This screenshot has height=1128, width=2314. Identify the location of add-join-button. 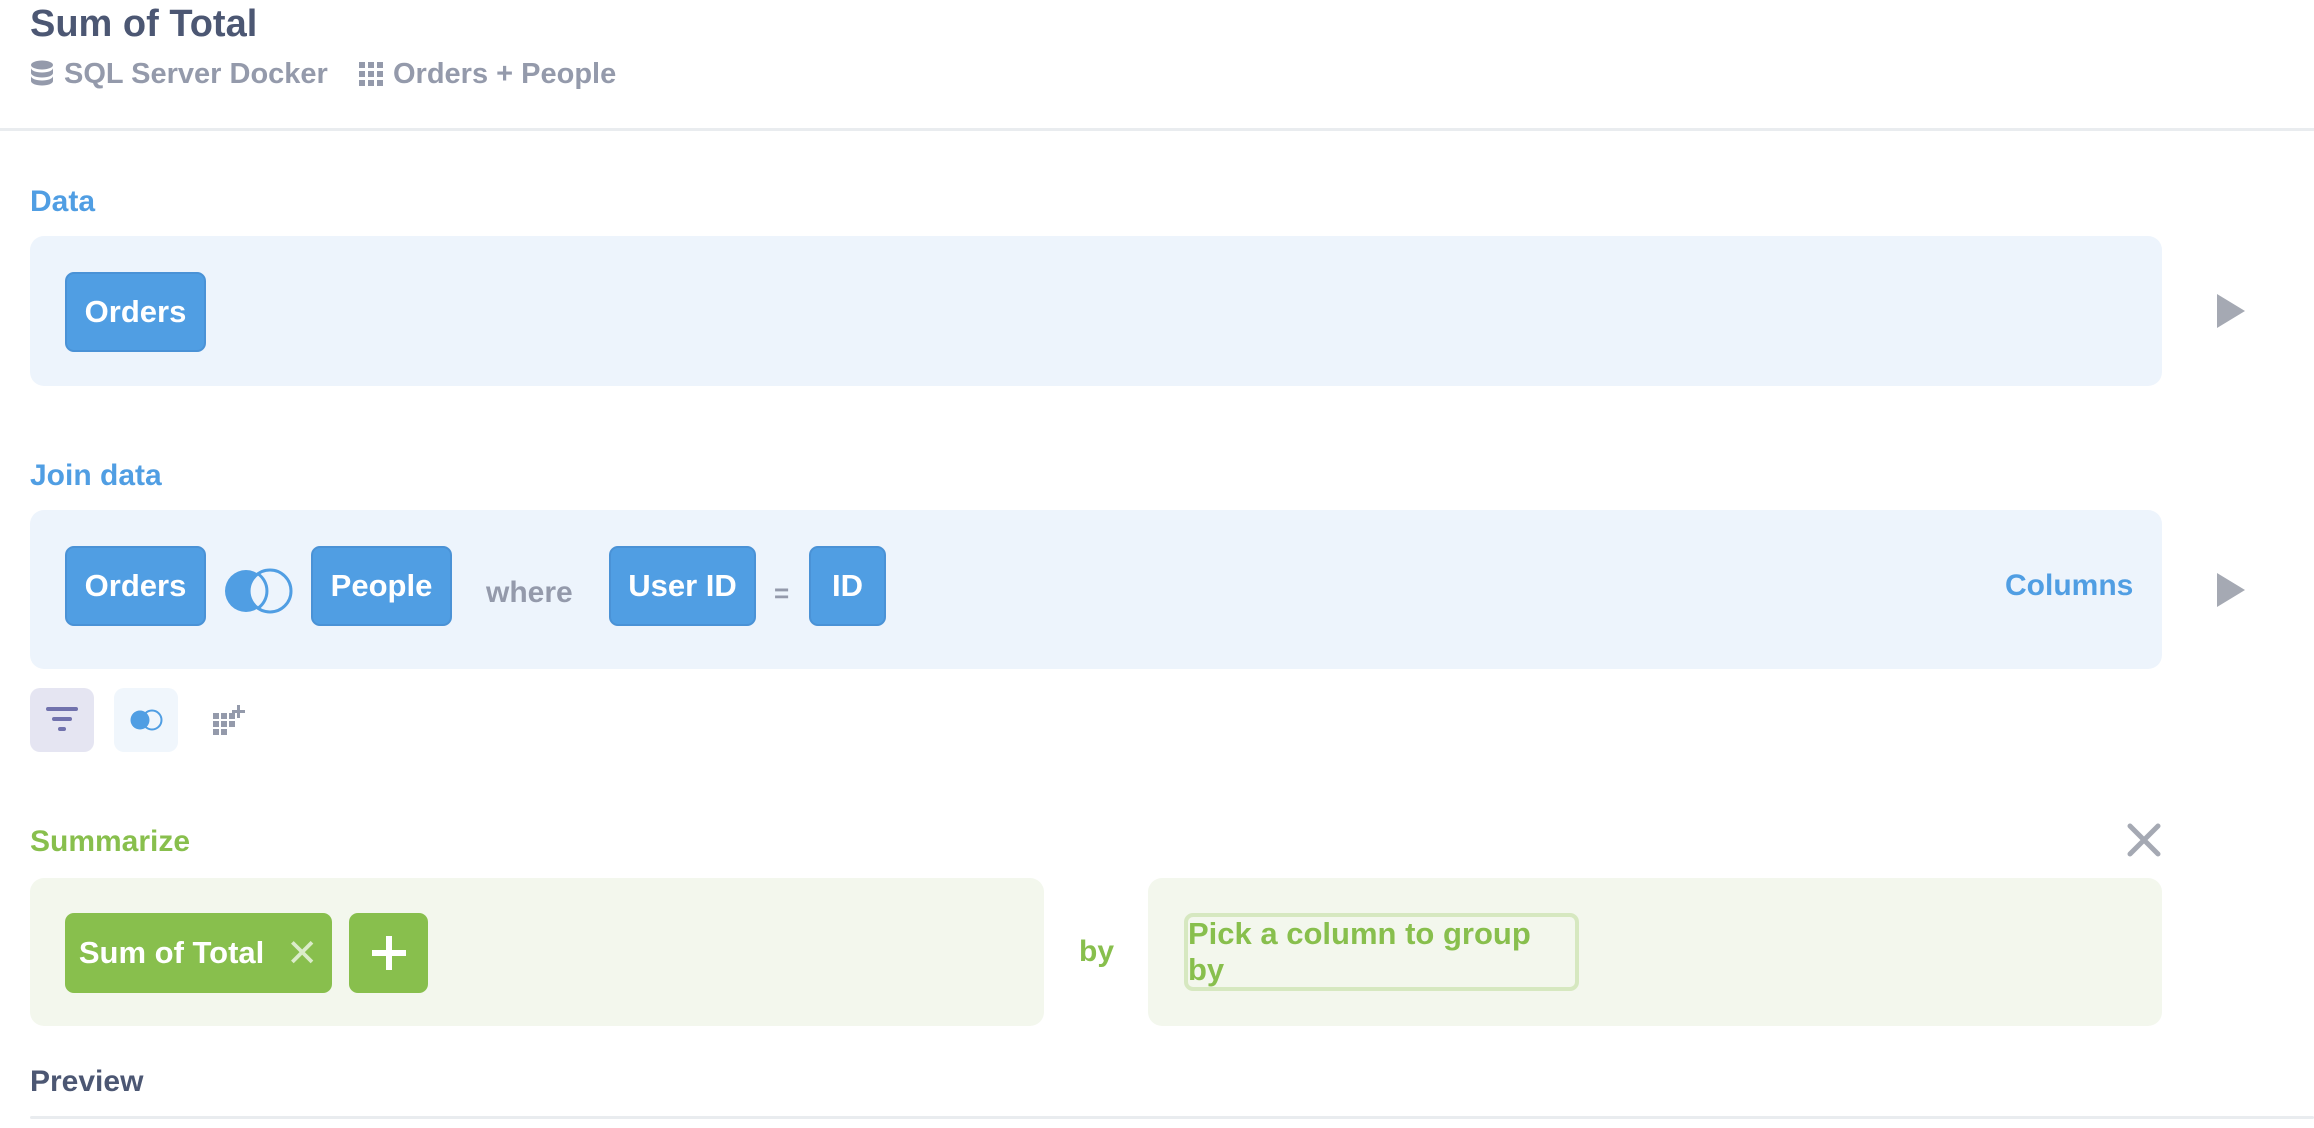
(146, 720).